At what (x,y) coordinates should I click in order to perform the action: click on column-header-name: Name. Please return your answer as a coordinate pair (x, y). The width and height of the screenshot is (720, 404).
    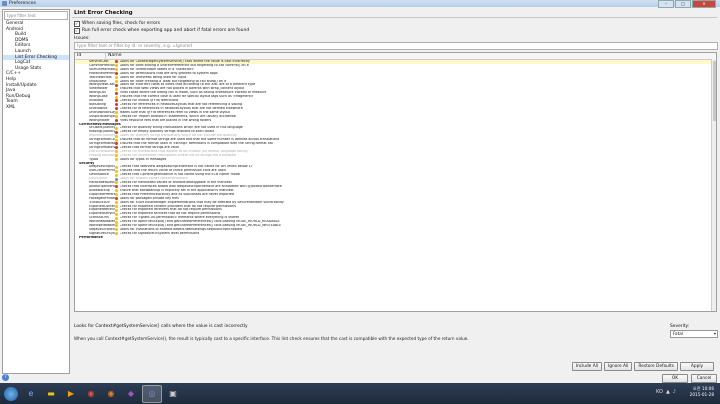
    Looking at the image, I should click on (114, 56).